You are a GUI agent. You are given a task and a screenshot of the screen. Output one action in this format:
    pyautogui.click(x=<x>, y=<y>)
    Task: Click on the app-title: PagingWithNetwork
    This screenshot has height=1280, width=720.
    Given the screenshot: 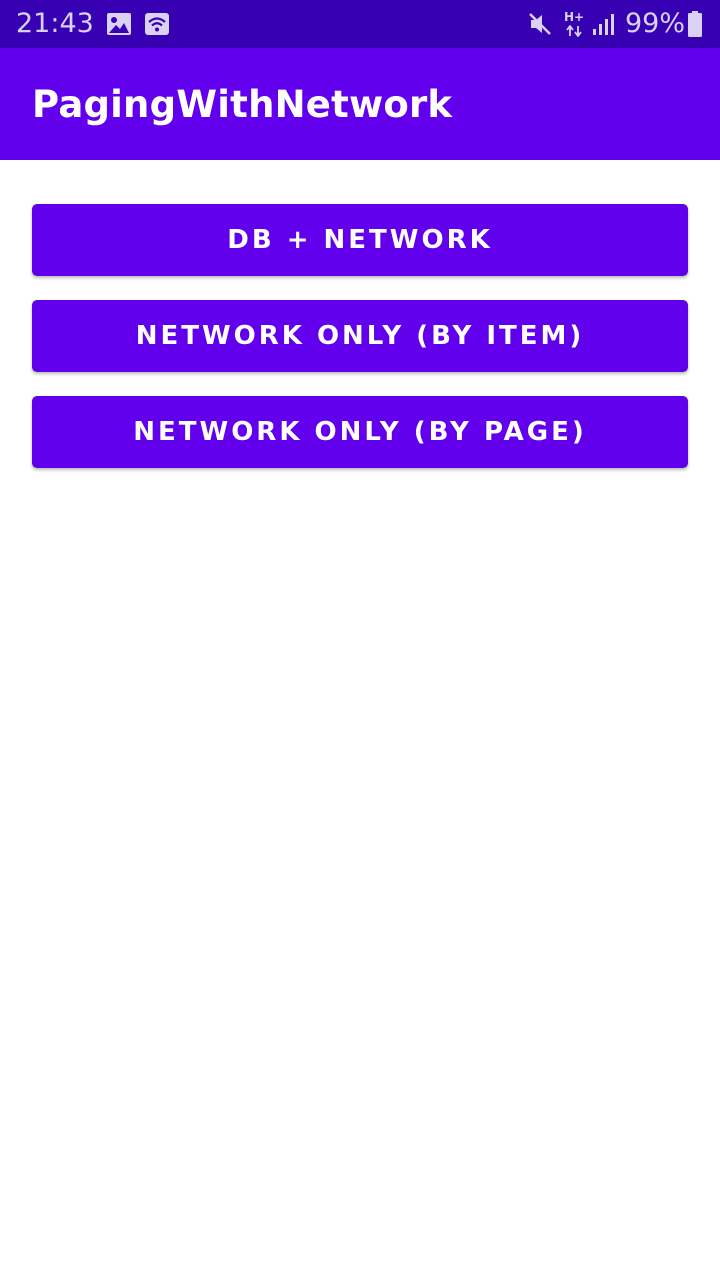 What is the action you would take?
    pyautogui.click(x=242, y=104)
    